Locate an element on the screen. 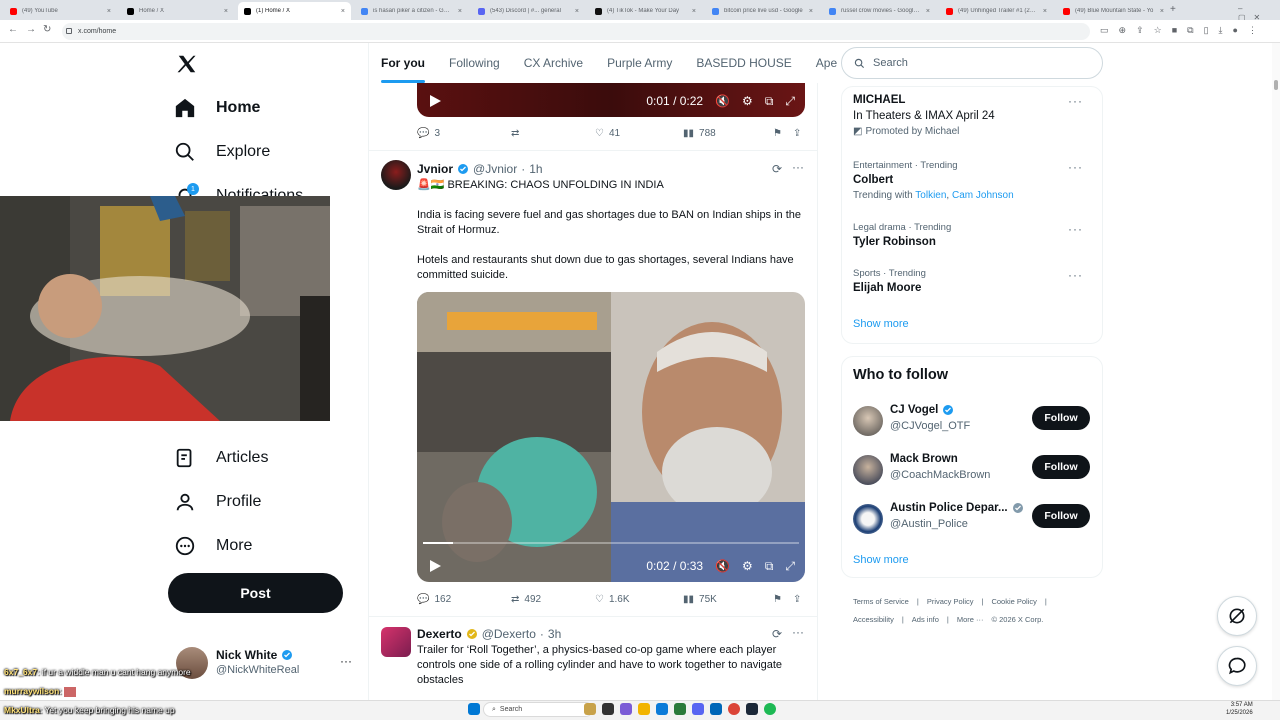 This screenshot has height=720, width=1280. post-button: Post is located at coordinates (255, 593).